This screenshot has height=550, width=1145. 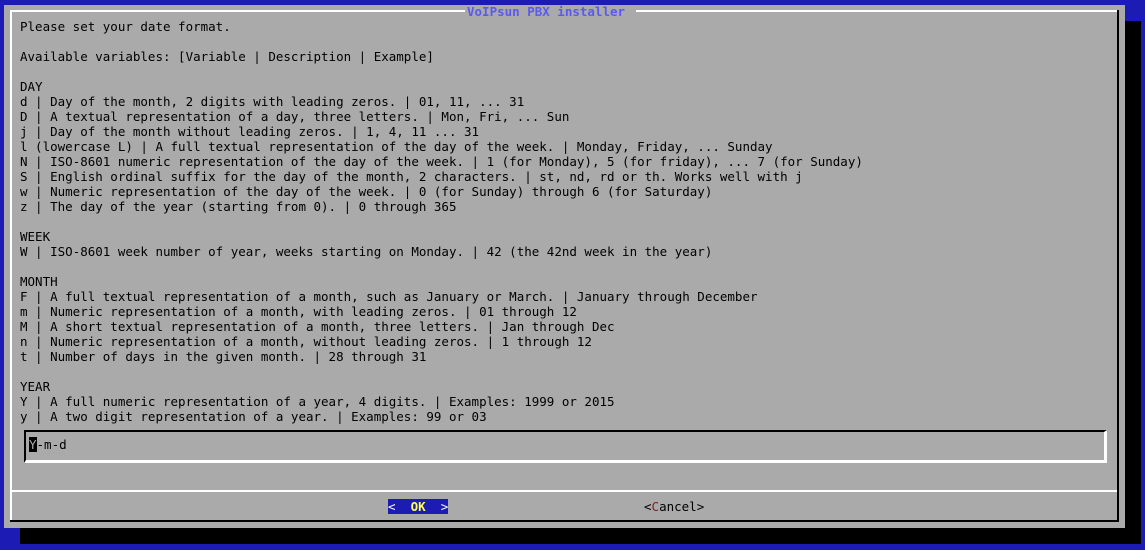 I want to click on ok-button-right-bracket: >, so click(x=437, y=506).